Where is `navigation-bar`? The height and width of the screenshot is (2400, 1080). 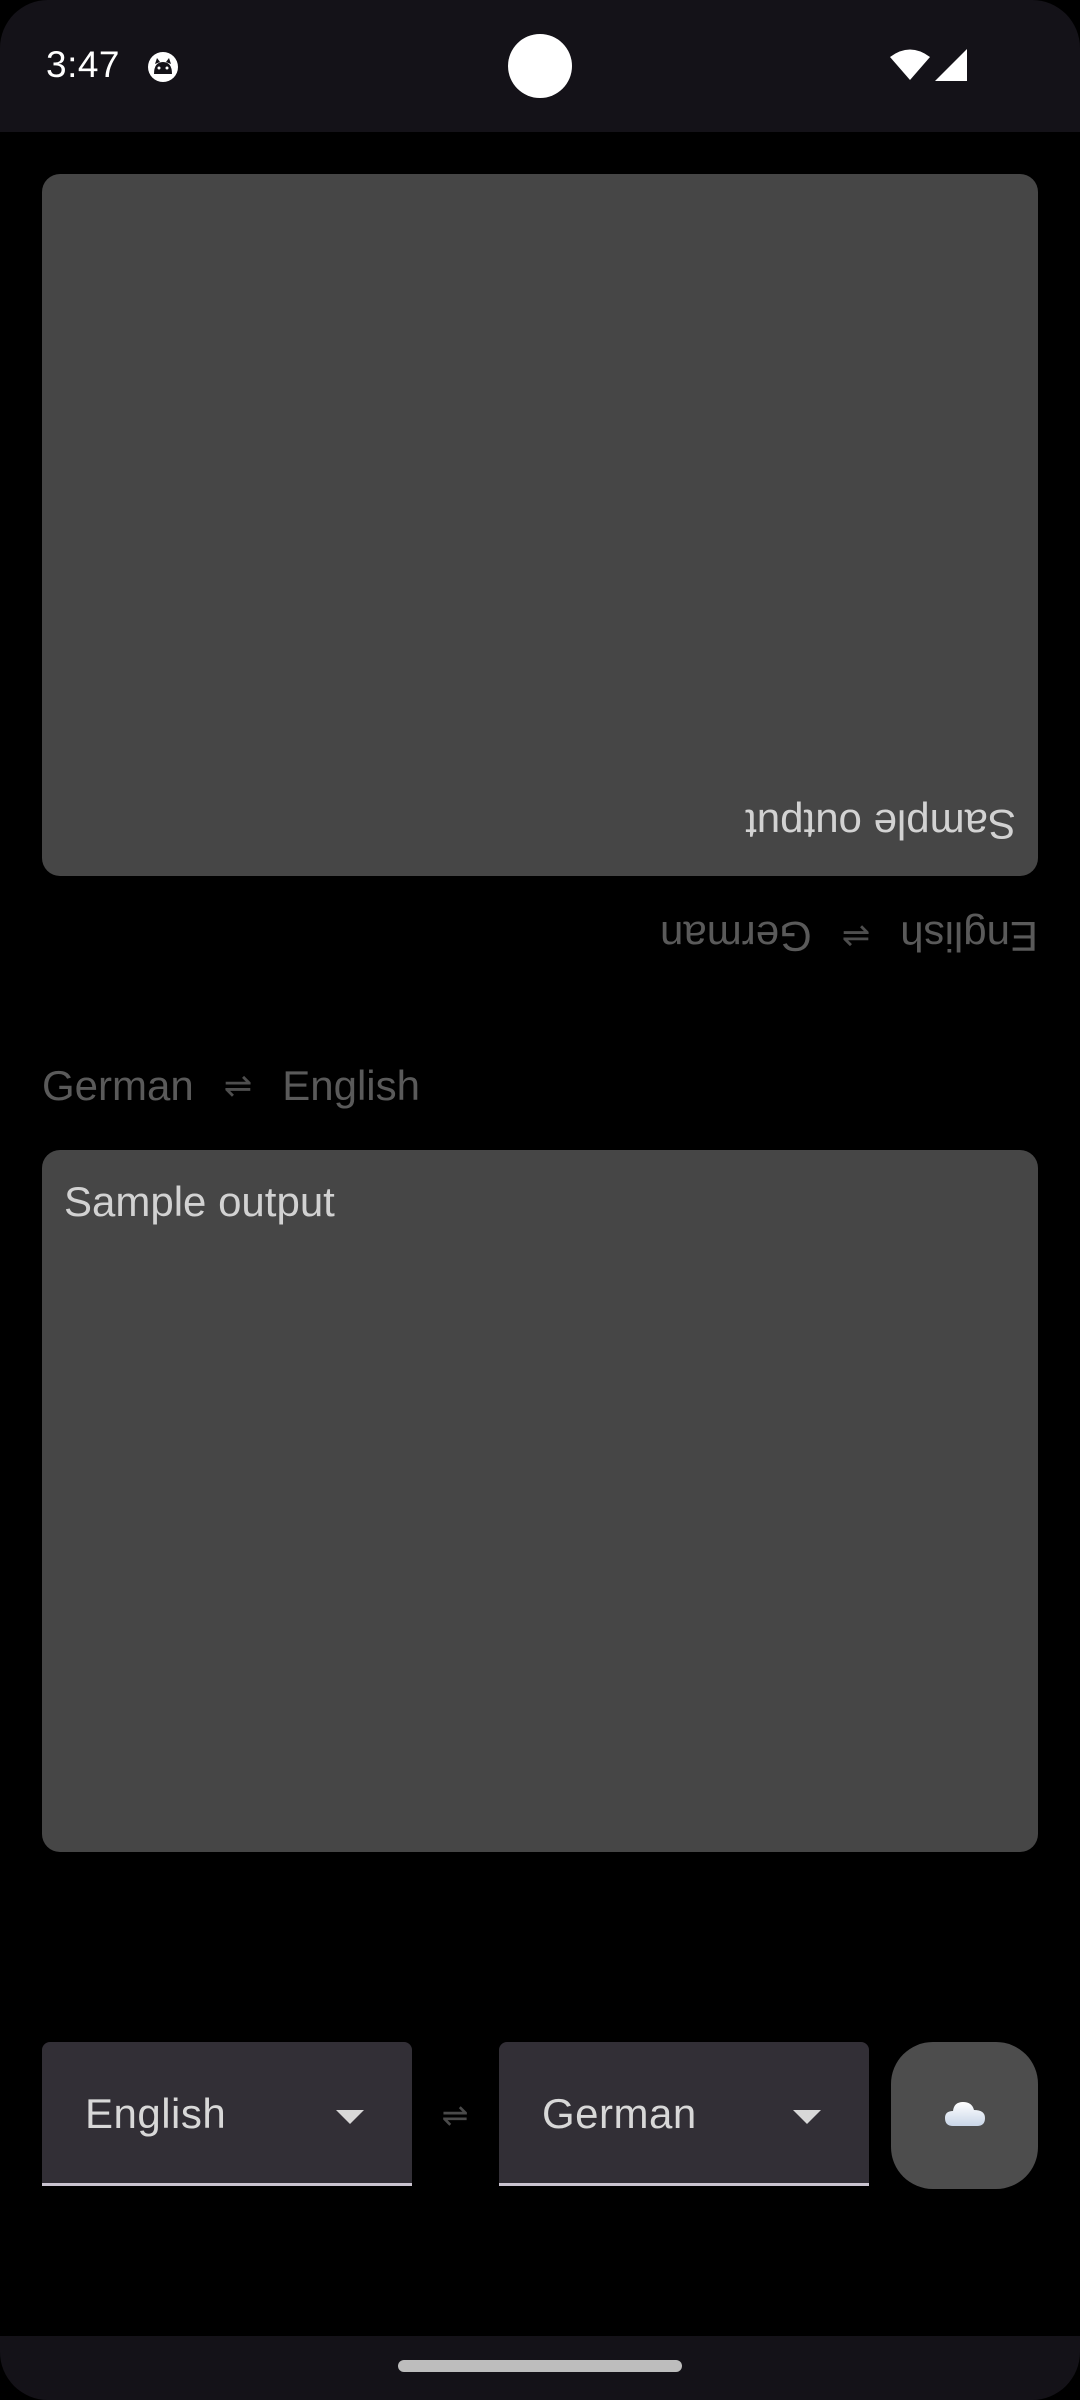 navigation-bar is located at coordinates (540, 2368).